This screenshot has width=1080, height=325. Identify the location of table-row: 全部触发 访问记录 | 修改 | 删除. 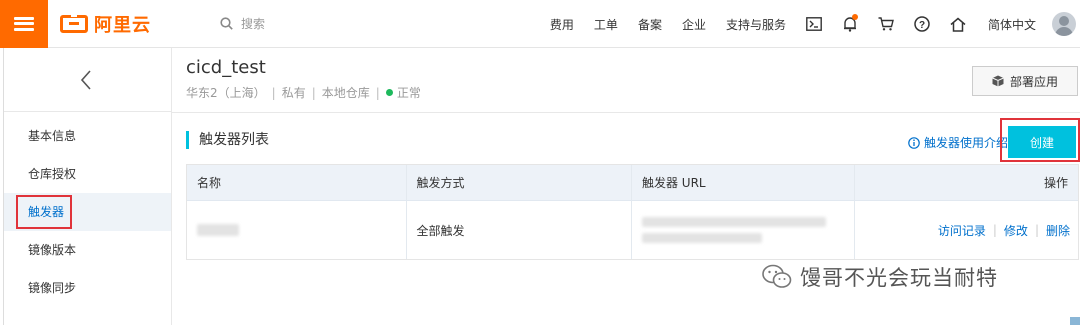
(632, 230).